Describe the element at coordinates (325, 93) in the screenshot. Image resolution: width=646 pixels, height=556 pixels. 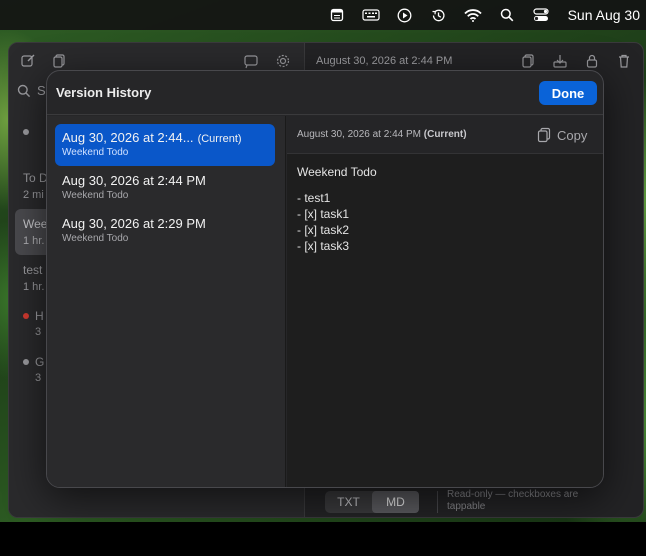
I see `sheet-header: Version History Done` at that location.